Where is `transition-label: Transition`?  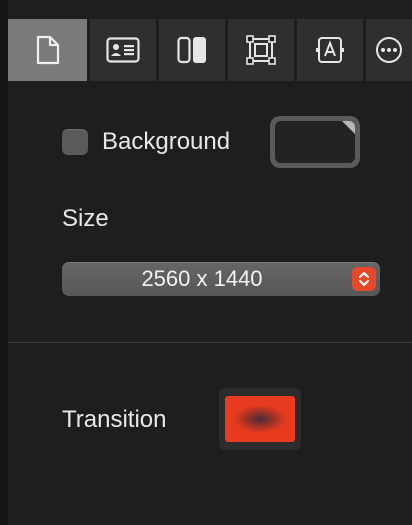 transition-label: Transition is located at coordinates (114, 419).